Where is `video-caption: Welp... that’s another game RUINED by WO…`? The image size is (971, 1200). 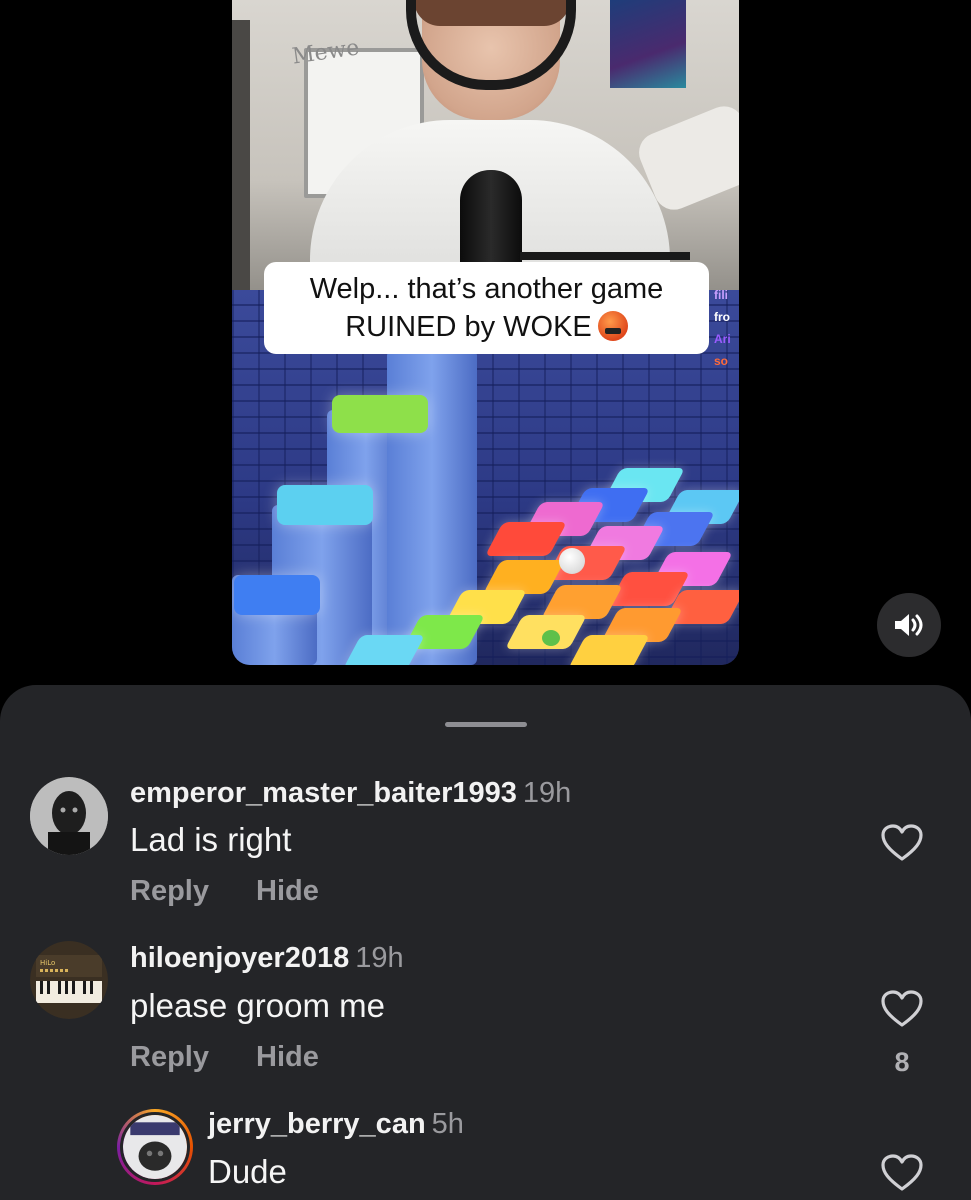
video-caption: Welp... that’s another game RUINED by WO… is located at coordinates (486, 308).